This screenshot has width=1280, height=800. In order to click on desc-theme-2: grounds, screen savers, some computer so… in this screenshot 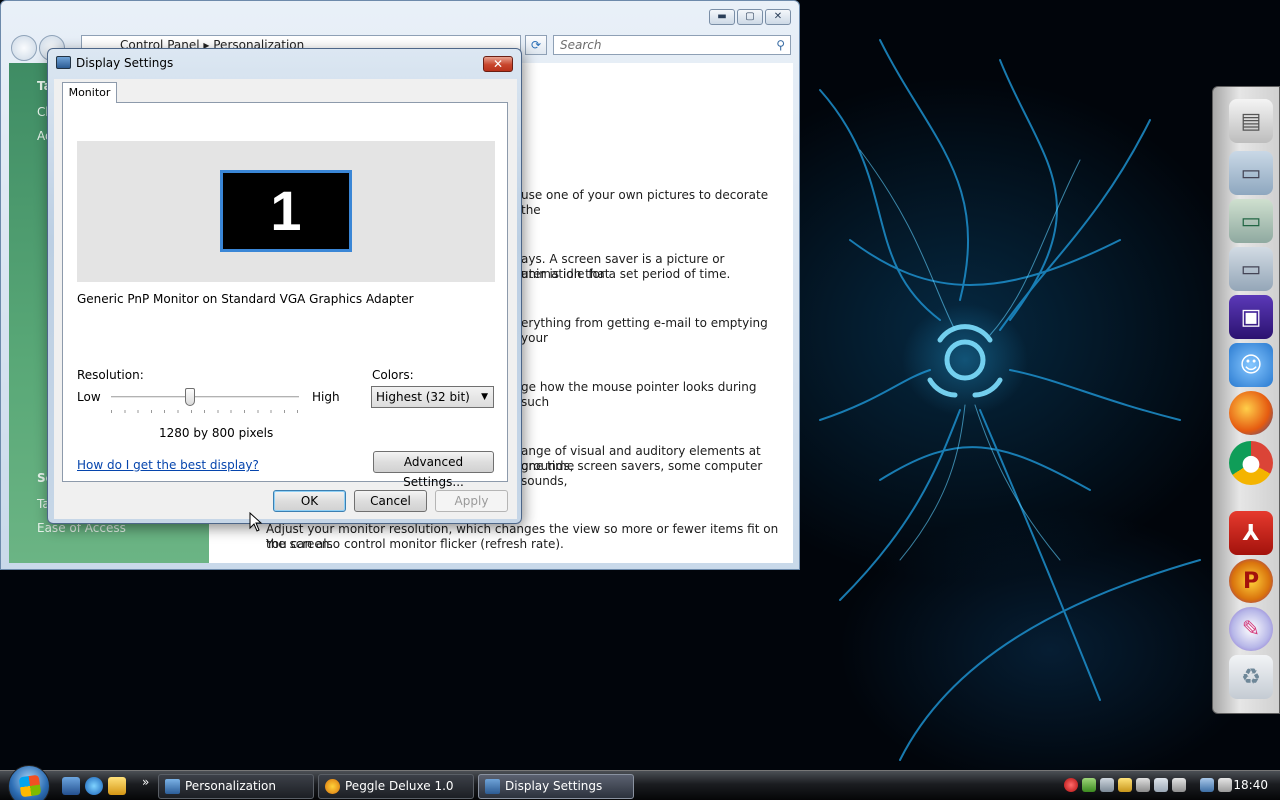, I will do `click(642, 473)`.